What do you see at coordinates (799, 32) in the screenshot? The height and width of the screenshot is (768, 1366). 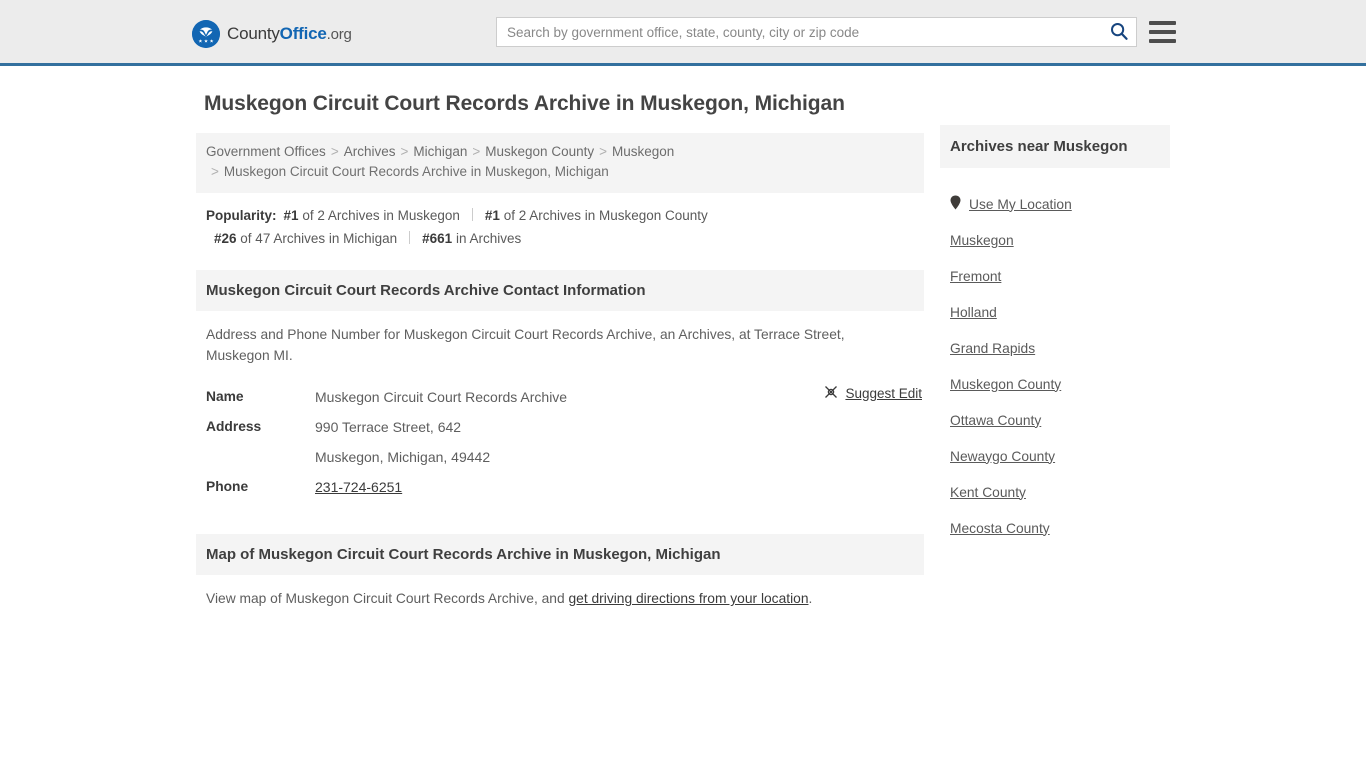 I see `search-input` at bounding box center [799, 32].